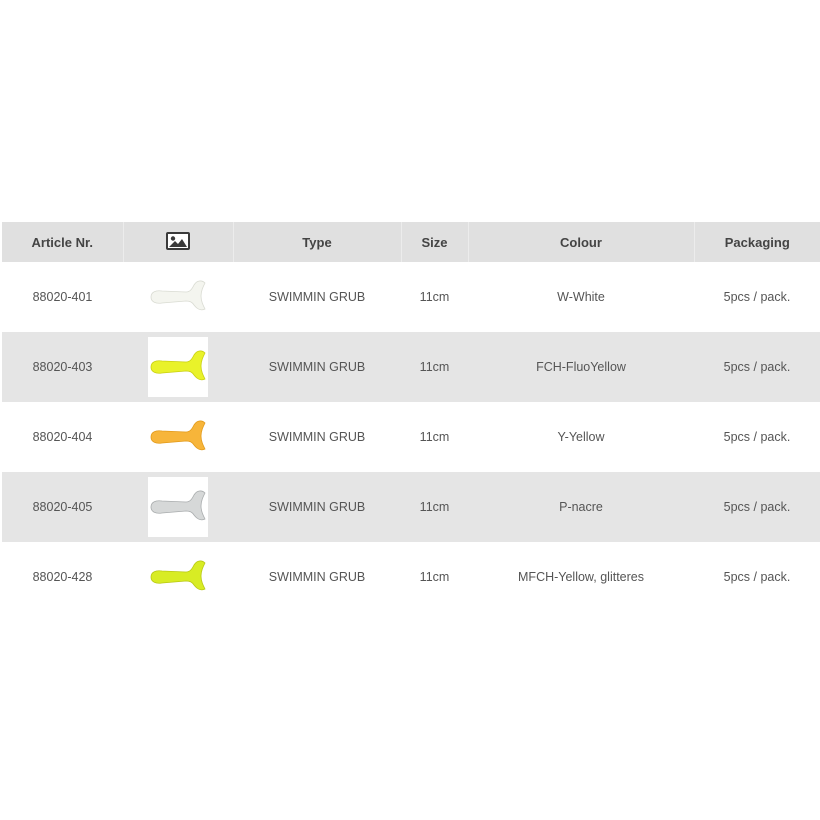 The width and height of the screenshot is (820, 820). What do you see at coordinates (757, 242) in the screenshot?
I see `header-packaging: Packaging` at bounding box center [757, 242].